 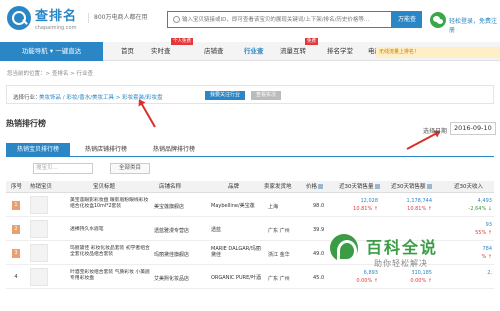 I want to click on brand-name: 透蓝, so click(x=216, y=230).